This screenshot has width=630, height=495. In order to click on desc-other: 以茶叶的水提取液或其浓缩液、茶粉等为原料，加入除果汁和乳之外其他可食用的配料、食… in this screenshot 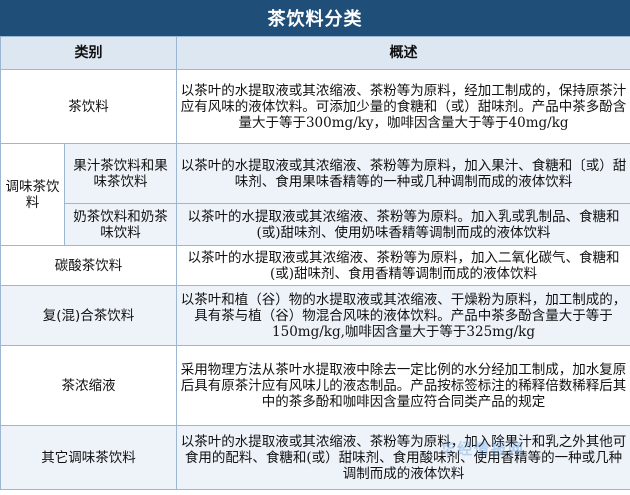, I will do `click(403, 457)`.